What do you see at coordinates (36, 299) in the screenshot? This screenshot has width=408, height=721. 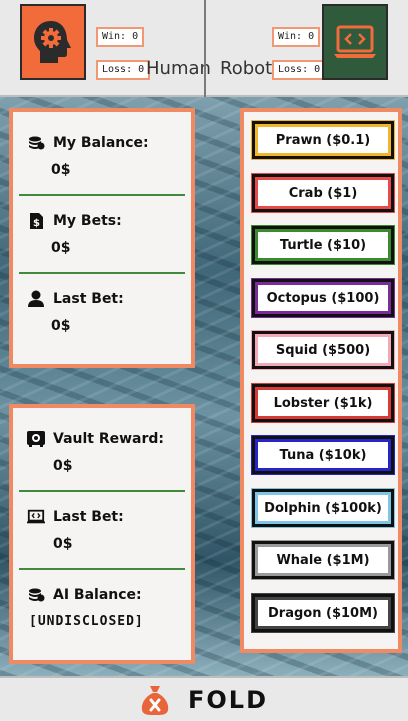 I see `user-icon` at bounding box center [36, 299].